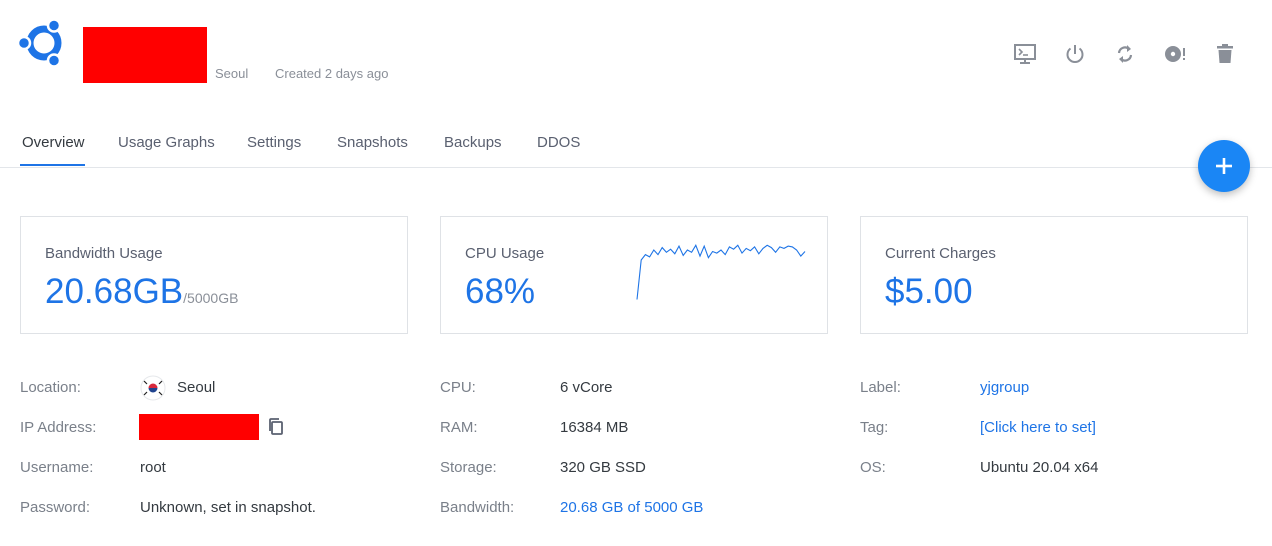  I want to click on add-button, so click(1224, 166).